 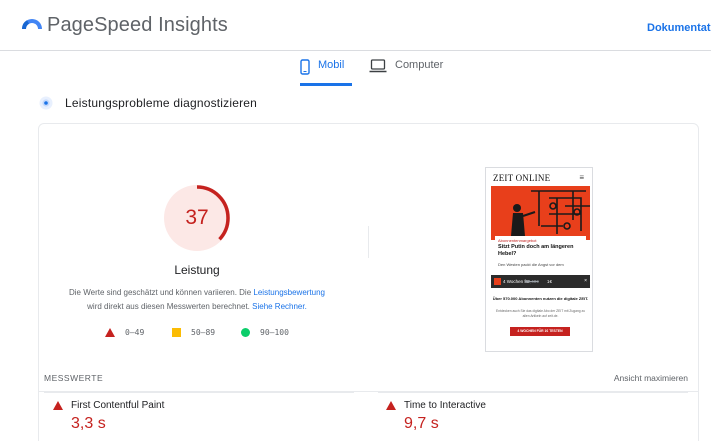 I want to click on offer-cta-button: 4 WOCHEN FÜR 1€ TESTEN, so click(x=540, y=331).